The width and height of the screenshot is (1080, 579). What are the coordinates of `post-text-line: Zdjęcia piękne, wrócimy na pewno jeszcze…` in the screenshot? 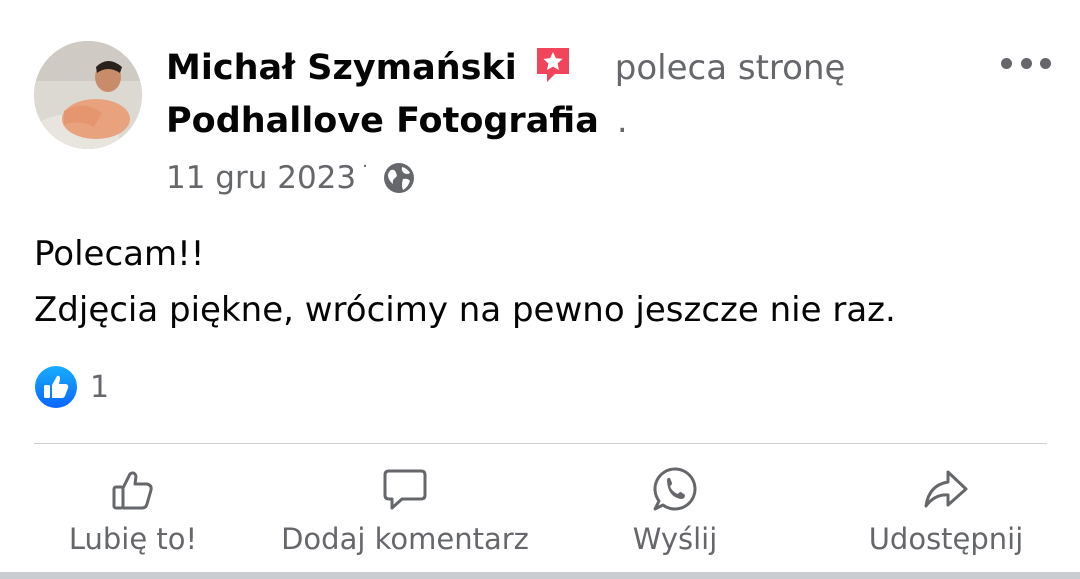 It's located at (465, 310).